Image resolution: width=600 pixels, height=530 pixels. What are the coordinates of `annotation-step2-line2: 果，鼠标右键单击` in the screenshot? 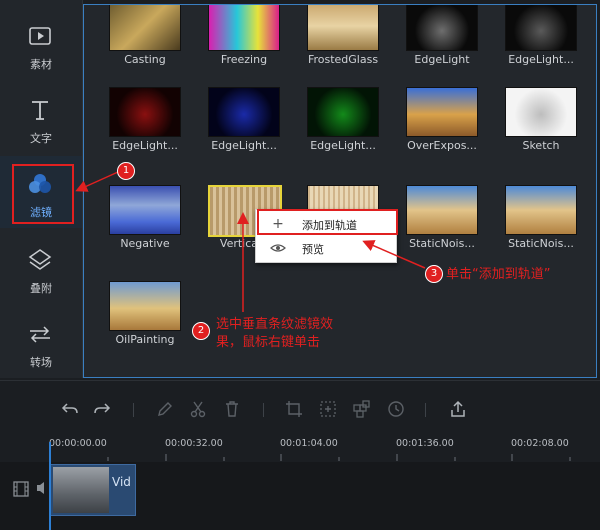 It's located at (268, 342).